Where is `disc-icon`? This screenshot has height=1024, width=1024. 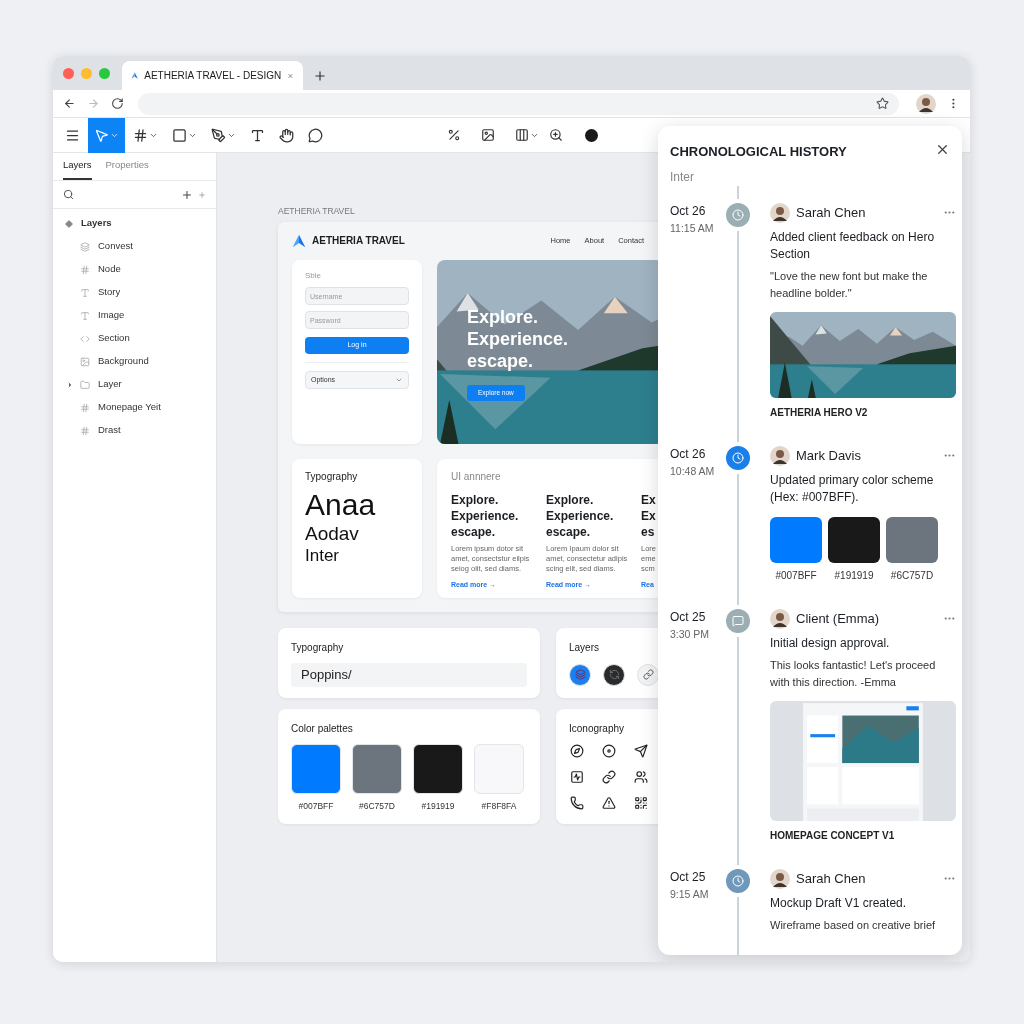
disc-icon is located at coordinates (609, 750).